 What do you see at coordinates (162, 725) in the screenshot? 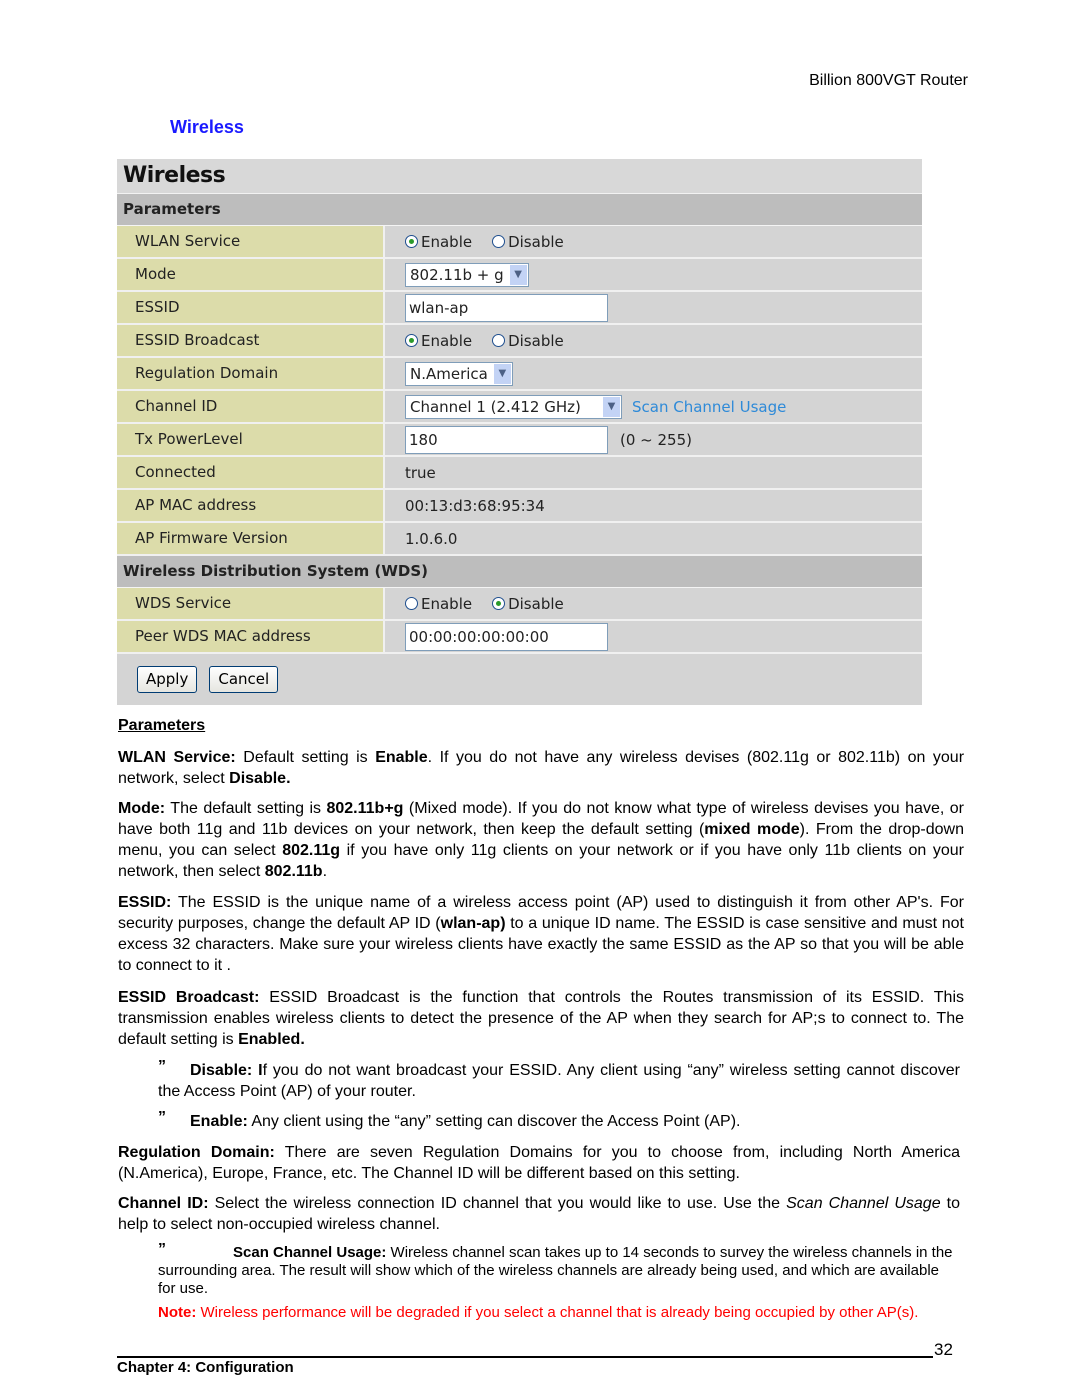
I see `parameters-heading: Parameters` at bounding box center [162, 725].